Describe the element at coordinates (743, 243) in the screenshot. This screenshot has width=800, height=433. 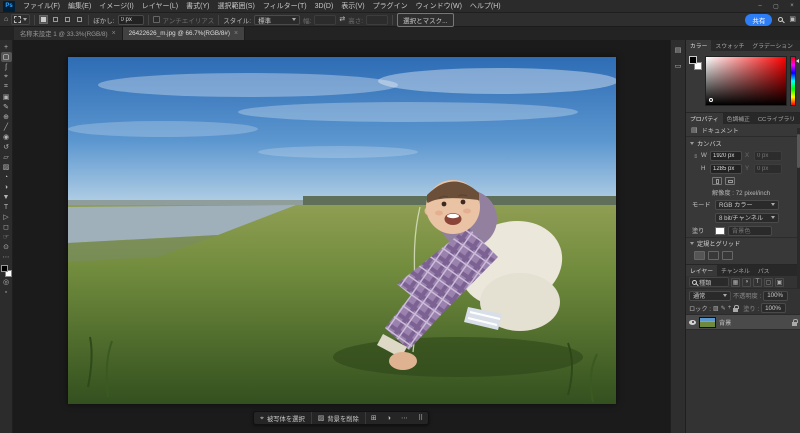
I see `rulers-grid-section-header: 定規とグリッド` at that location.